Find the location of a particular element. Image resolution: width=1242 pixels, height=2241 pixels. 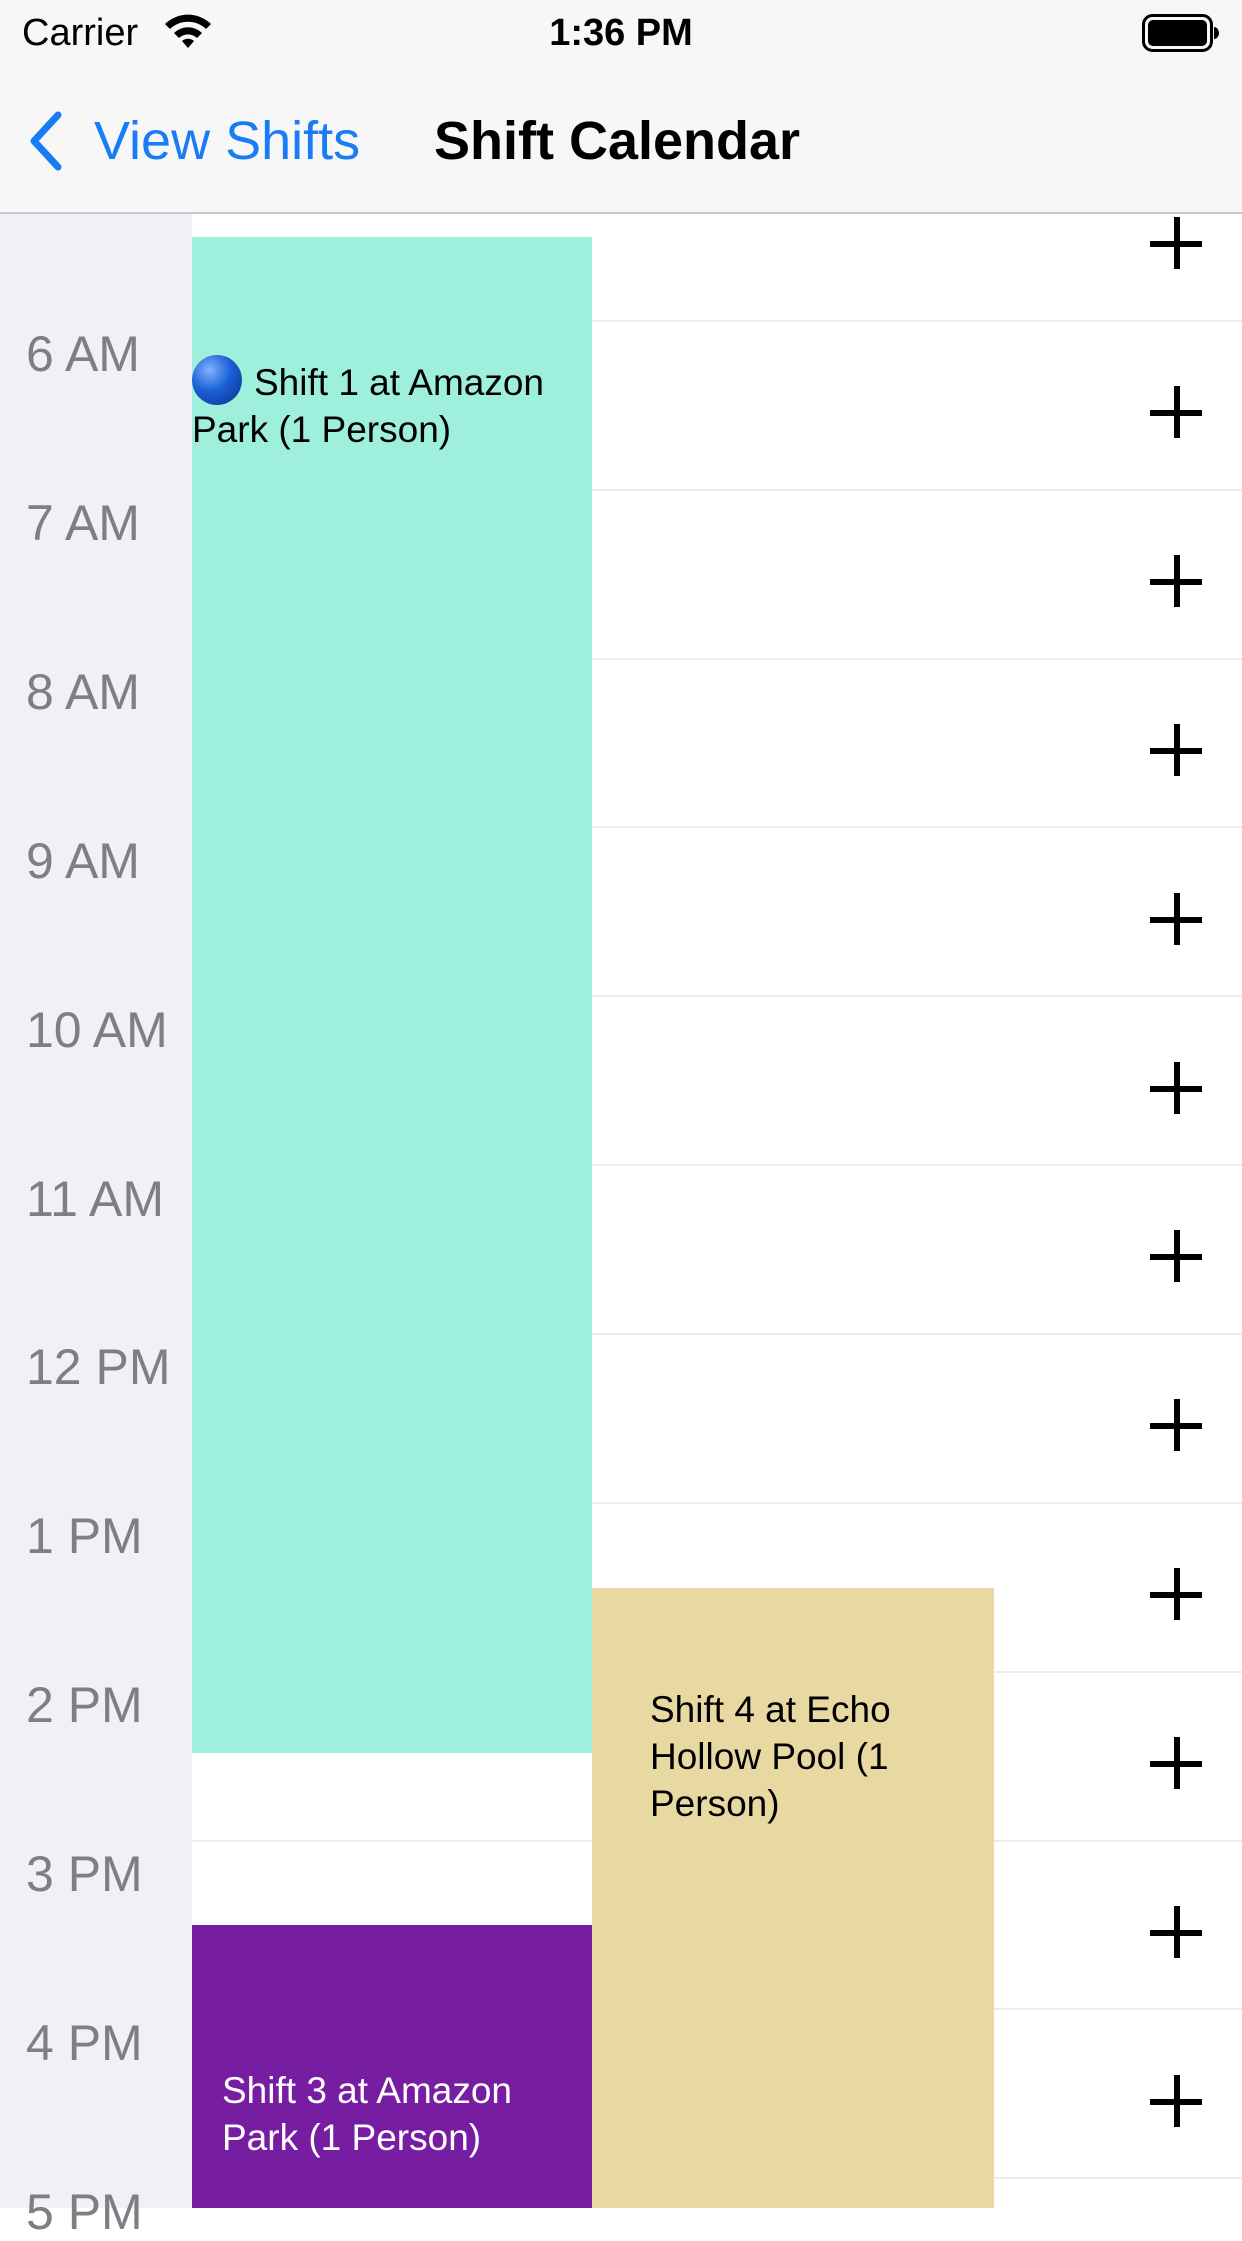

back-button: View Shifts is located at coordinates (192, 141).